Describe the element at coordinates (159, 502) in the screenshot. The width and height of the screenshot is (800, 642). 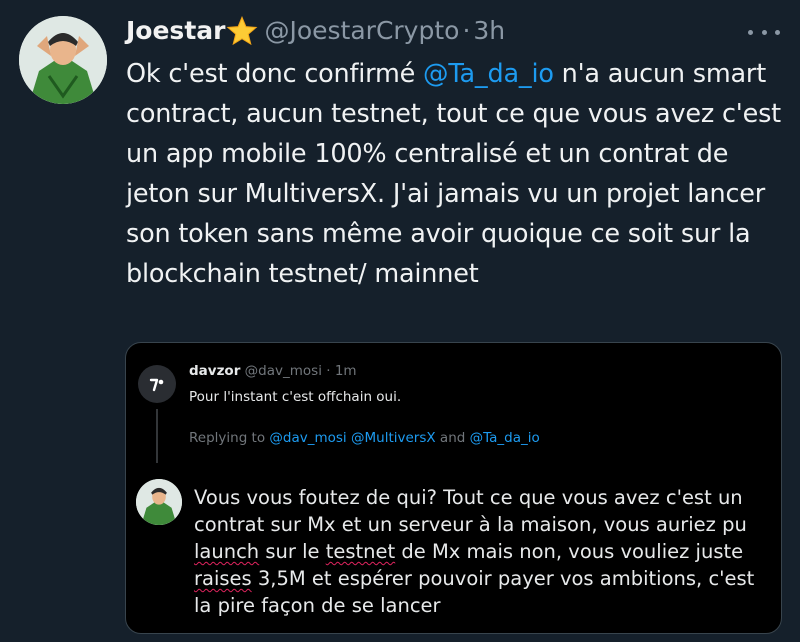
I see `user-avatar` at that location.